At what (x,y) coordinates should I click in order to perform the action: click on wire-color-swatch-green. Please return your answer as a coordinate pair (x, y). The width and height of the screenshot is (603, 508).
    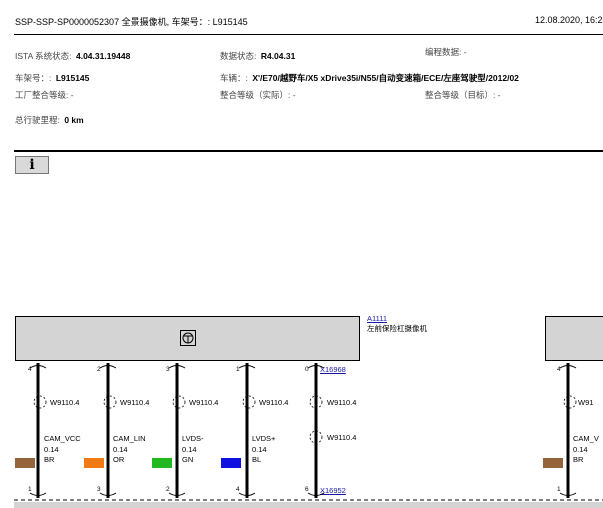
    Looking at the image, I should click on (162, 463).